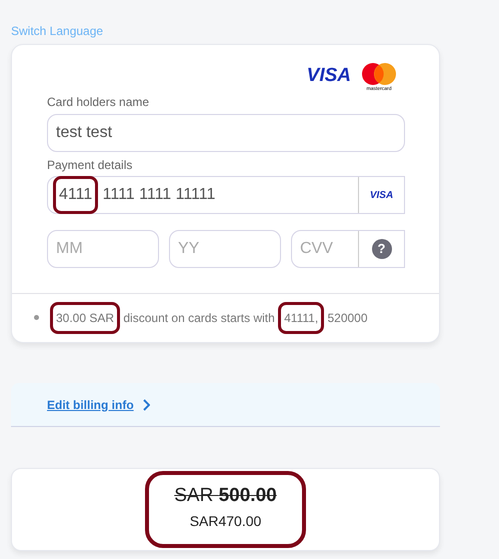  Describe the element at coordinates (226, 133) in the screenshot. I see `name-field: test test` at that location.